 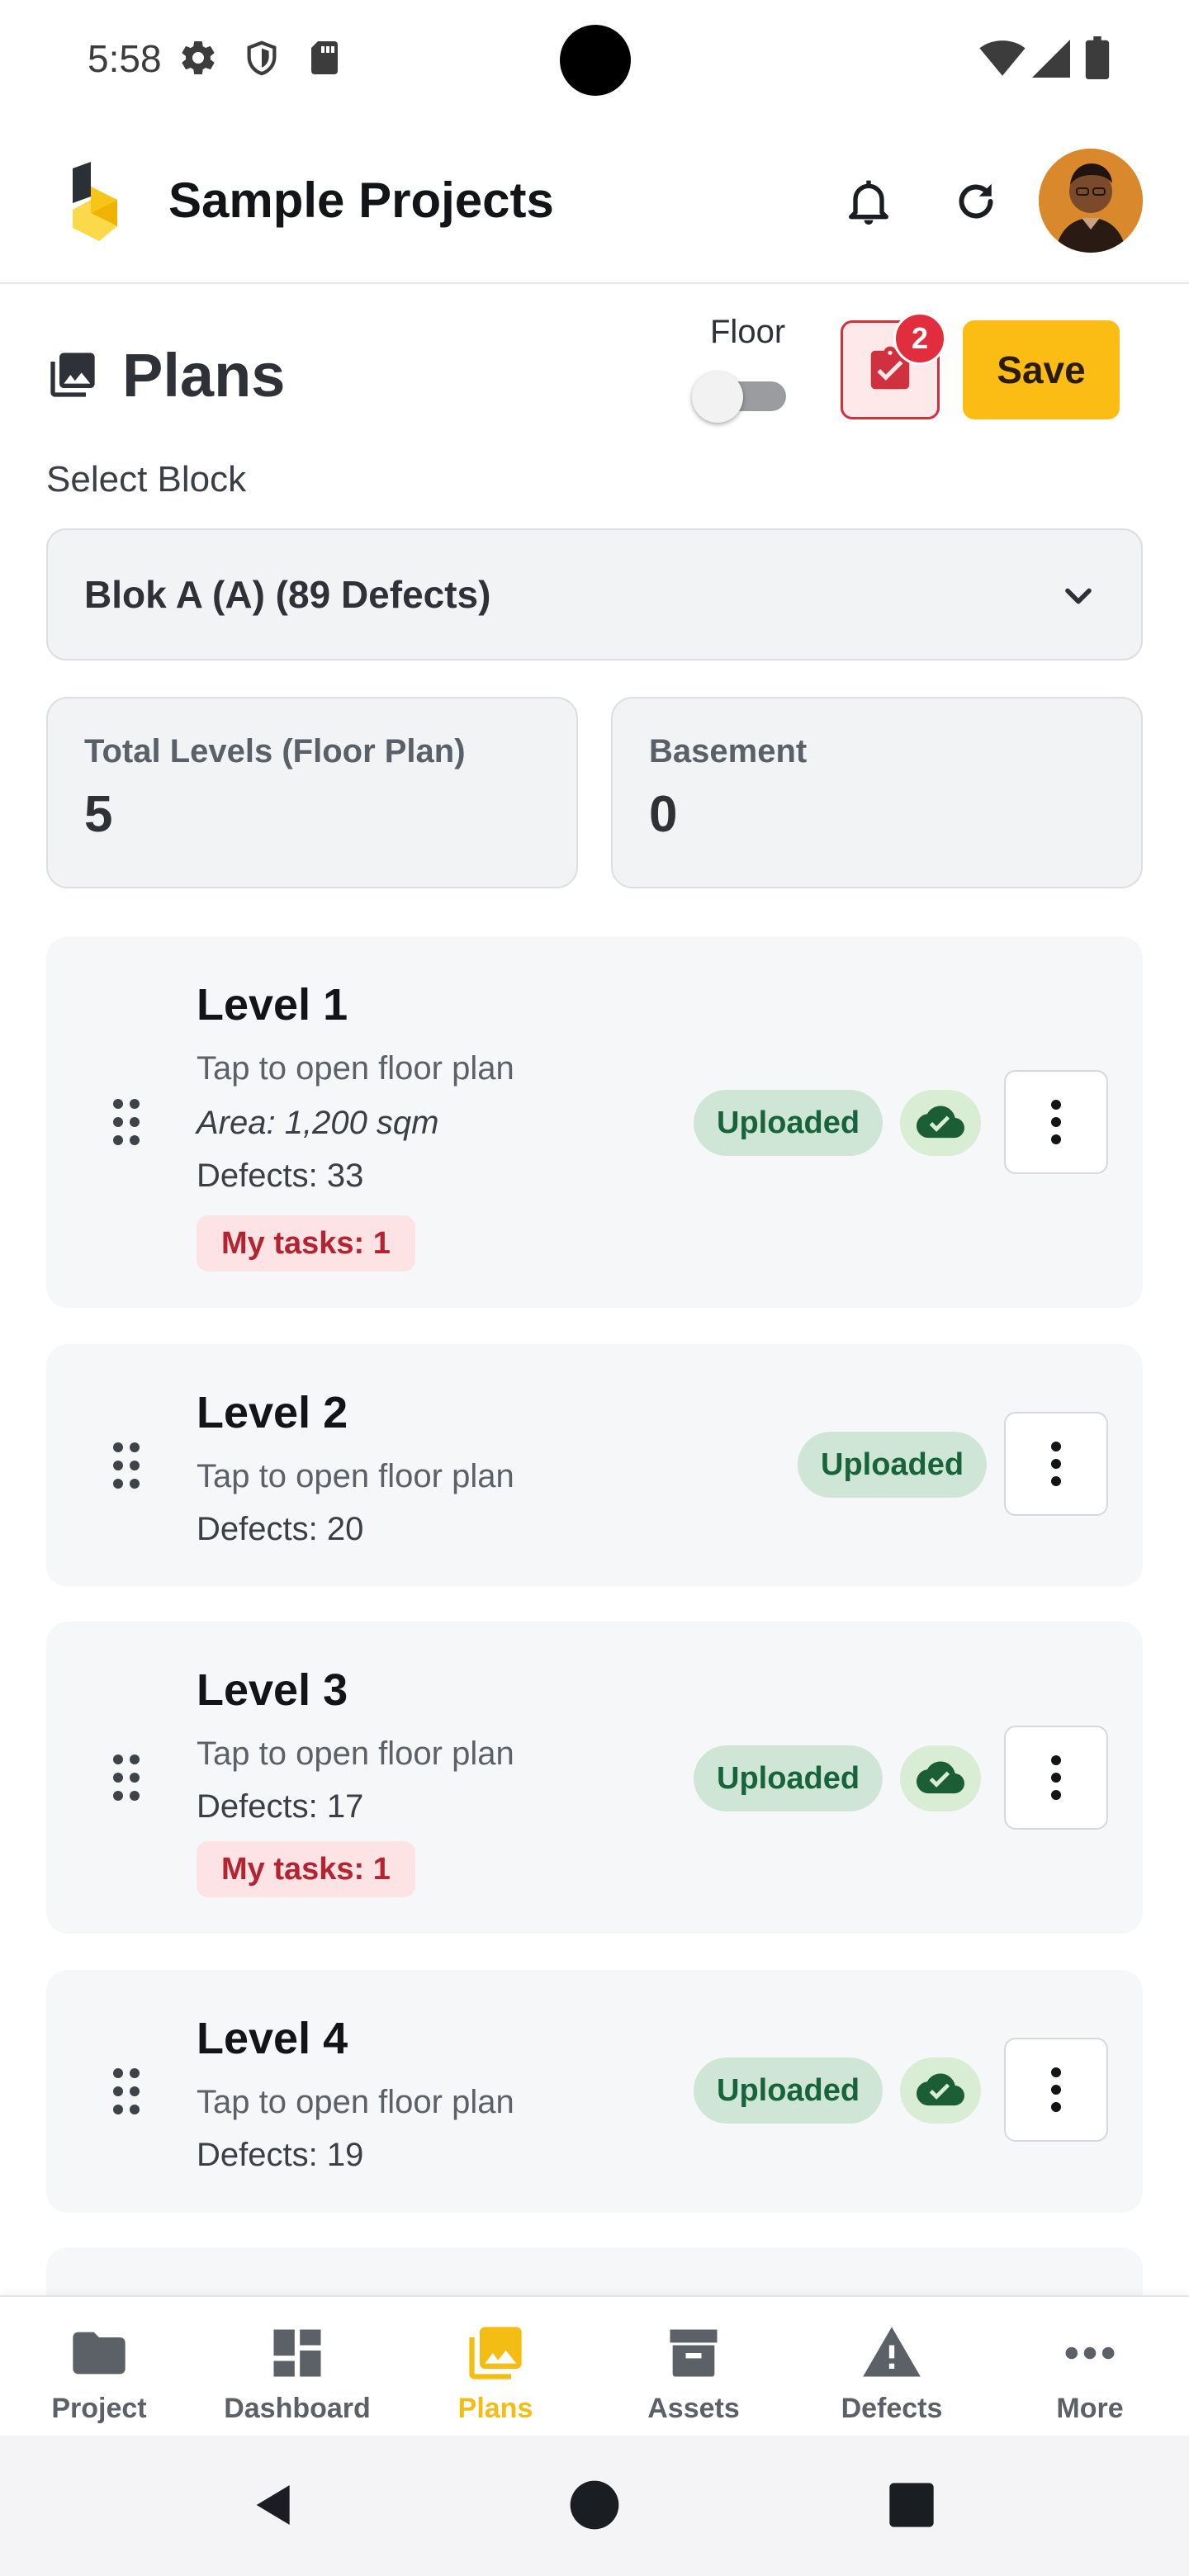 What do you see at coordinates (1051, 59) in the screenshot?
I see `cellular-signal-icon` at bounding box center [1051, 59].